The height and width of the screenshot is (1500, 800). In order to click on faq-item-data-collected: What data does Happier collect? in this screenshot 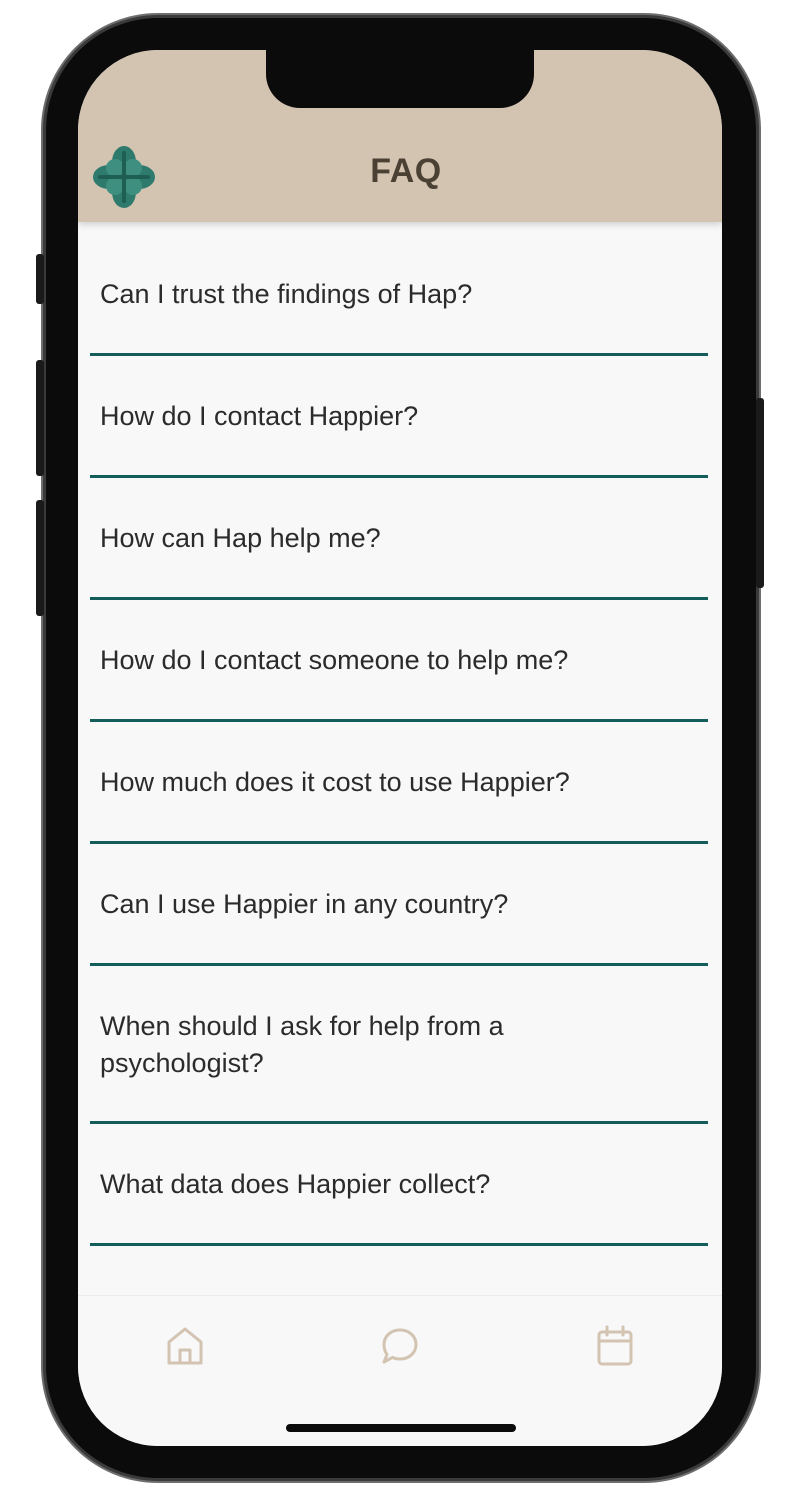, I will do `click(399, 1185)`.